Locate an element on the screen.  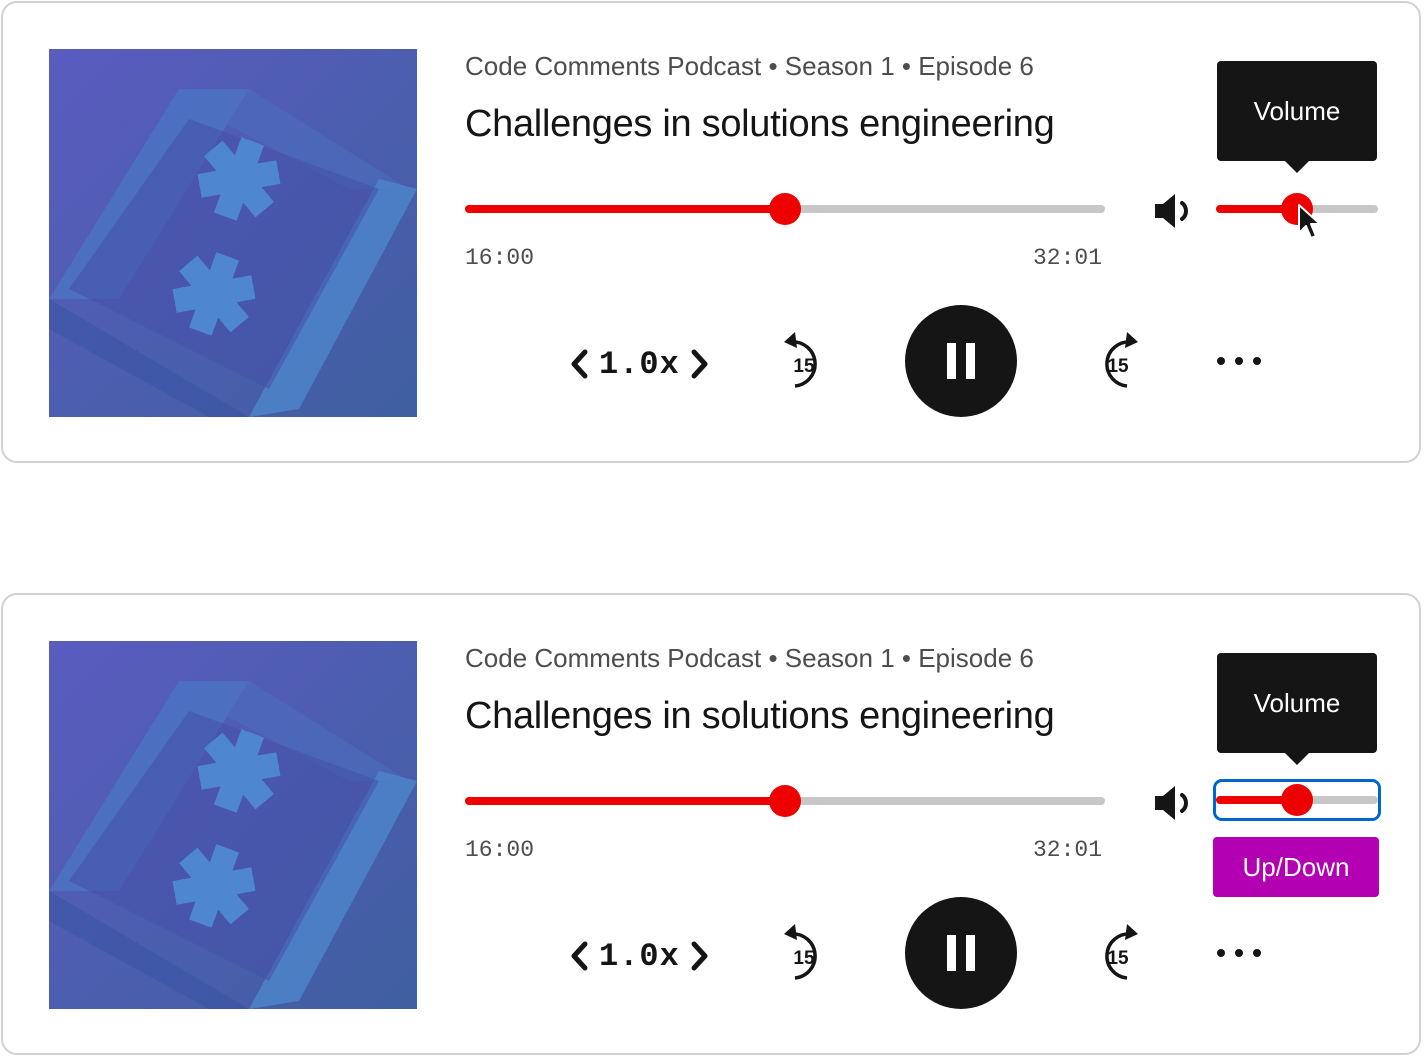
volume-slider is located at coordinates (1297, 800).